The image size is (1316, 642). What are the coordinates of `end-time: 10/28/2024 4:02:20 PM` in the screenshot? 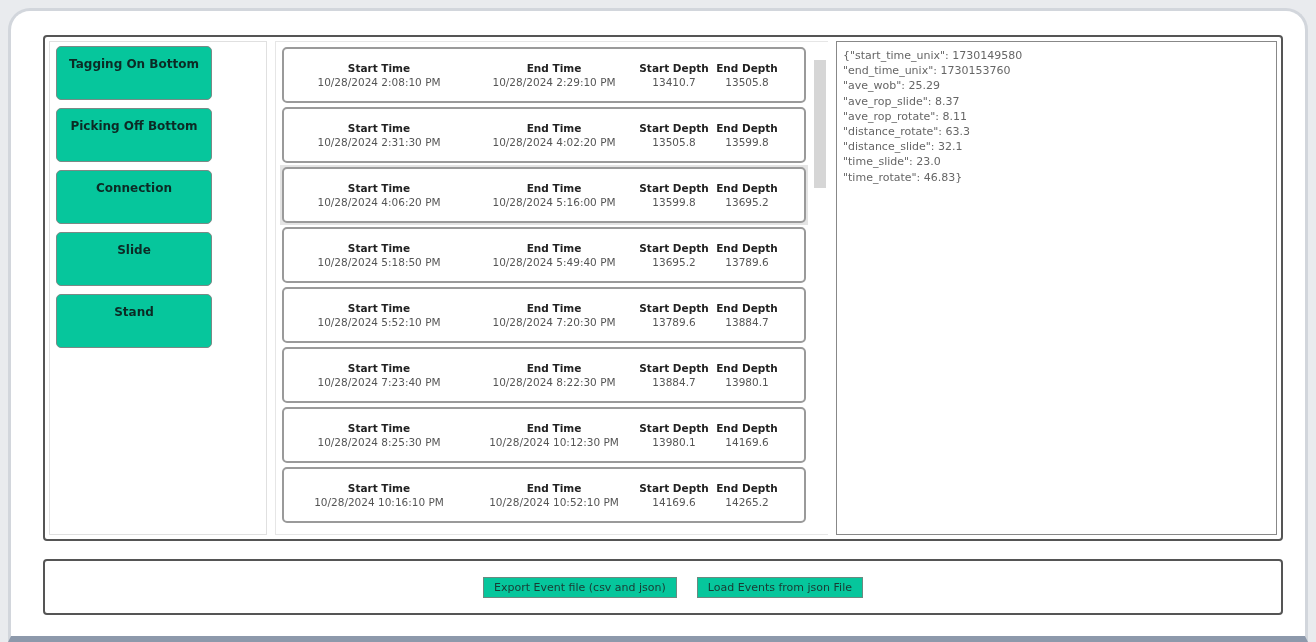 It's located at (554, 142).